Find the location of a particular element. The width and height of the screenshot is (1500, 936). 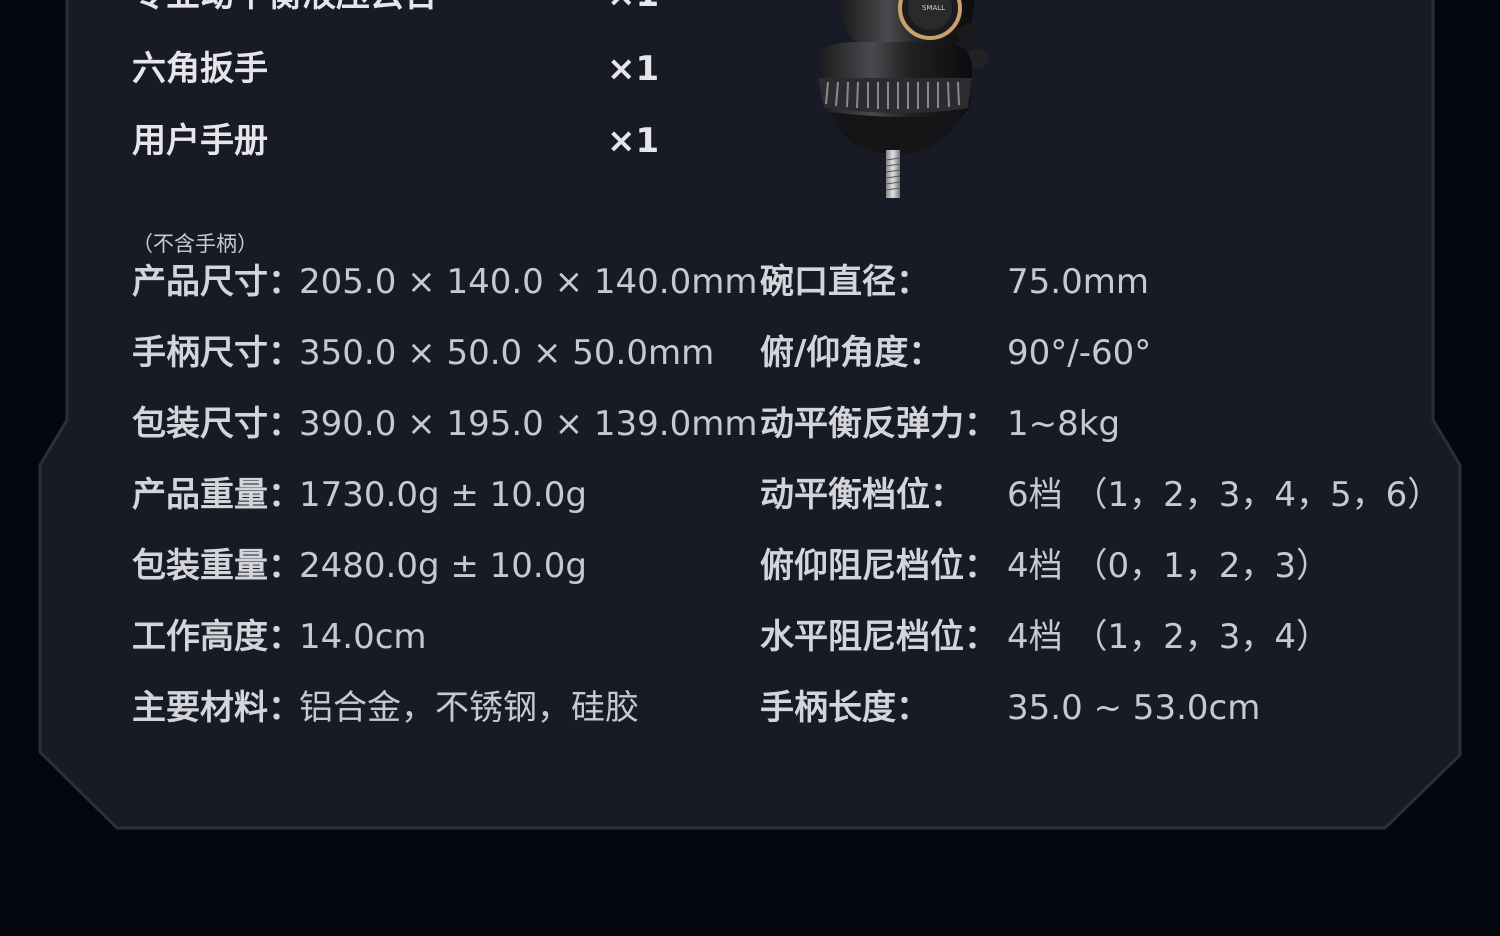

spec-value: 350.0 × 50.0 × 50.0mm is located at coordinates (507, 353).